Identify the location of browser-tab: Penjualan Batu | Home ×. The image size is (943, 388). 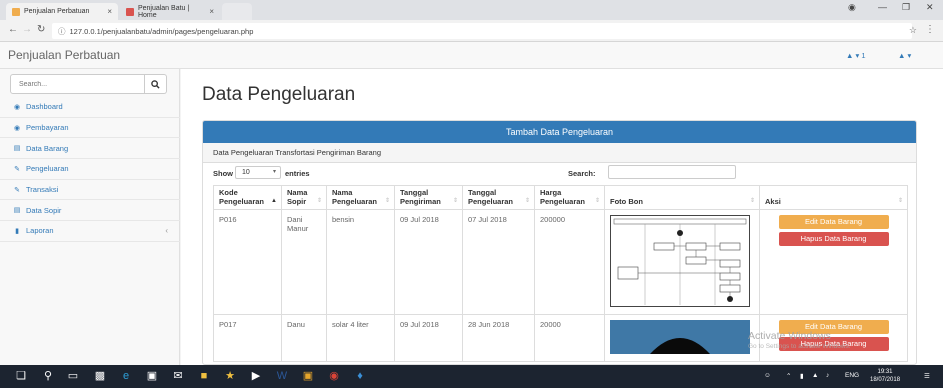
(170, 11).